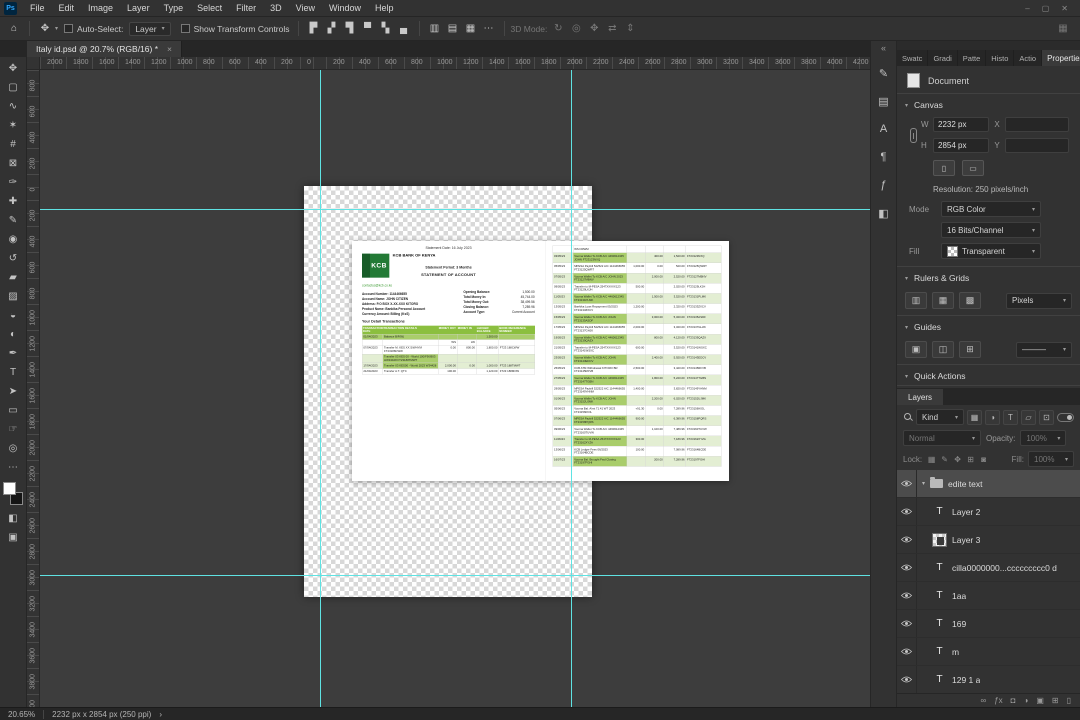 This screenshot has height=720, width=1080. I want to click on screen-mode-icon: ▣, so click(13, 537).